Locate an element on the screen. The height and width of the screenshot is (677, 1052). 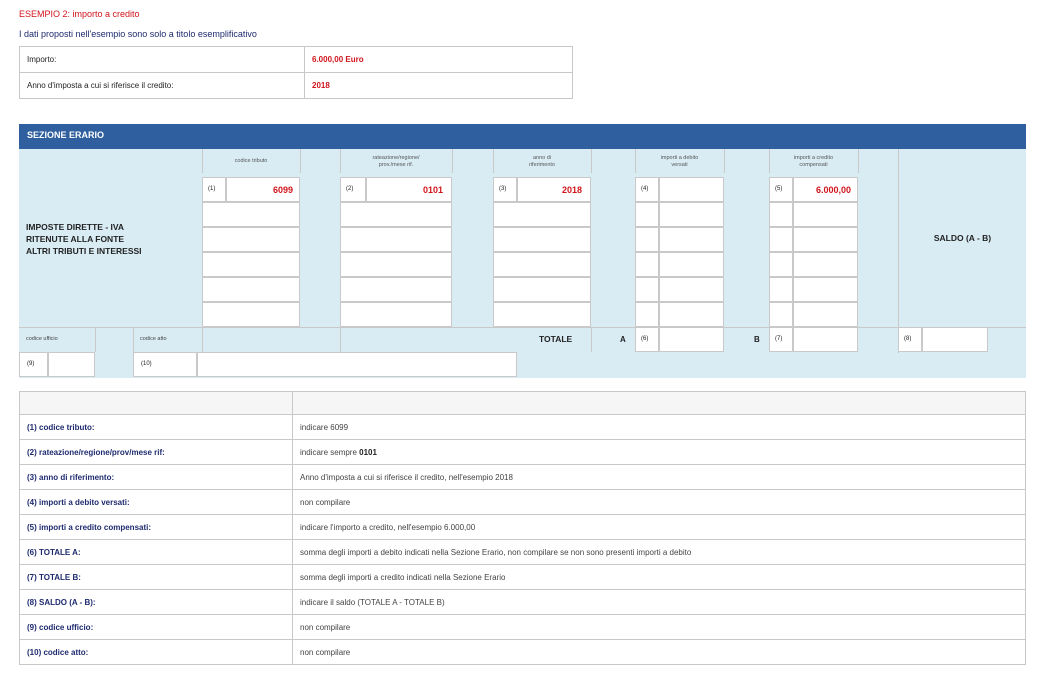
field-number-cell: (6) is located at coordinates (647, 339).